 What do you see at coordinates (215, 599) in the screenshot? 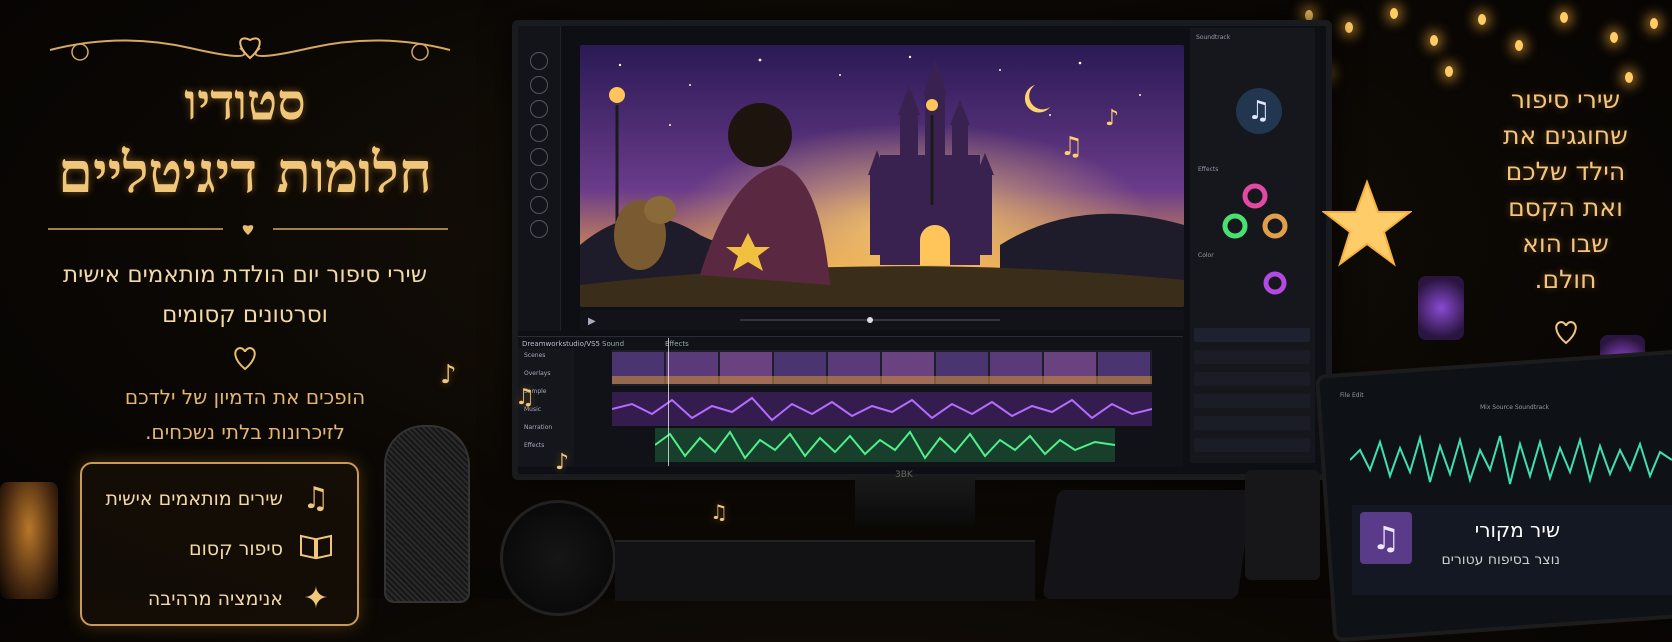
I see `feature-label: אנימציה מרהיבה` at bounding box center [215, 599].